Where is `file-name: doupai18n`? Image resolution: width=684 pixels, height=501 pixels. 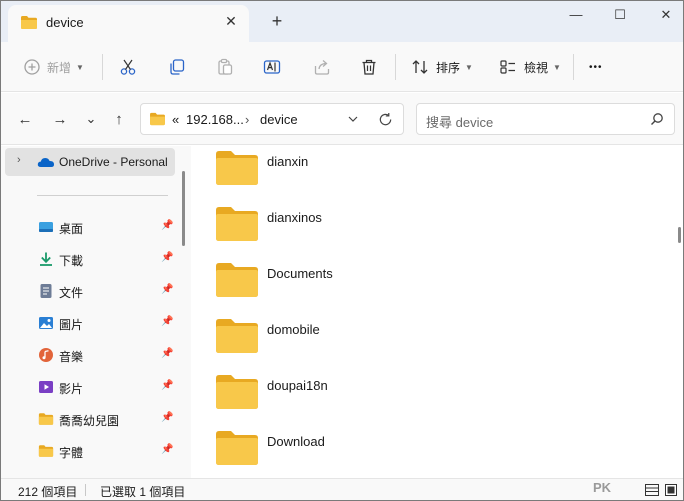
file-name: doupai18n is located at coordinates (297, 385).